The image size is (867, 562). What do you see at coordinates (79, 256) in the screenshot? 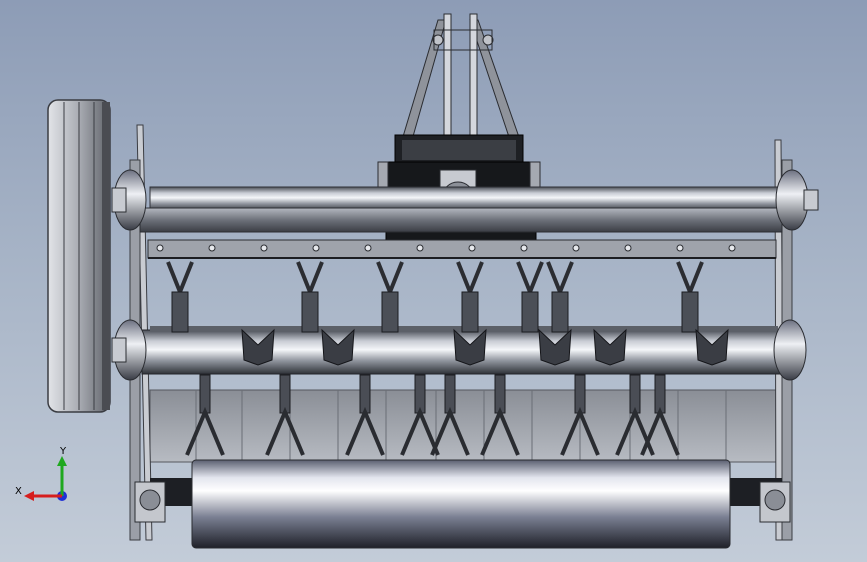
I see `belt-pulley` at bounding box center [79, 256].